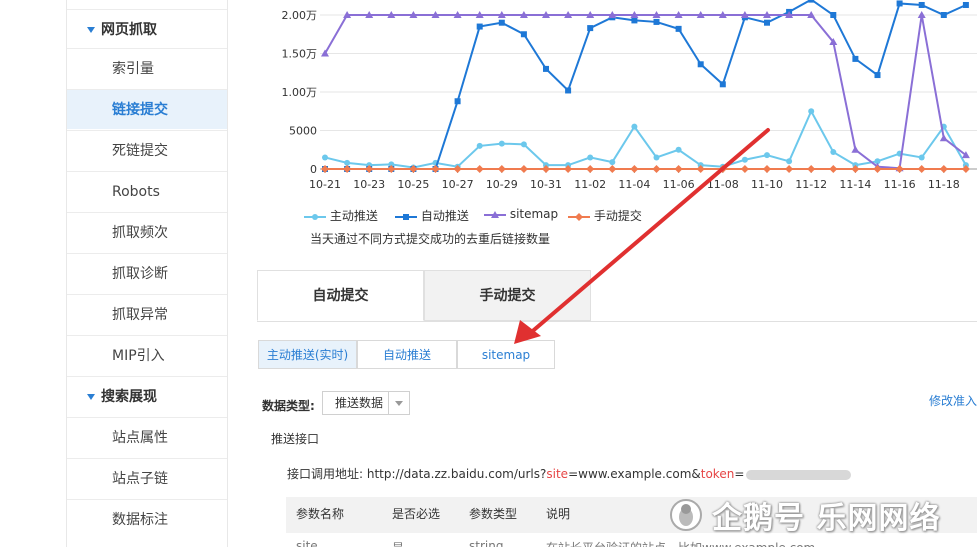 This screenshot has width=977, height=547. What do you see at coordinates (300, 54) in the screenshot?
I see `y-tick-label: 1.50万` at bounding box center [300, 54].